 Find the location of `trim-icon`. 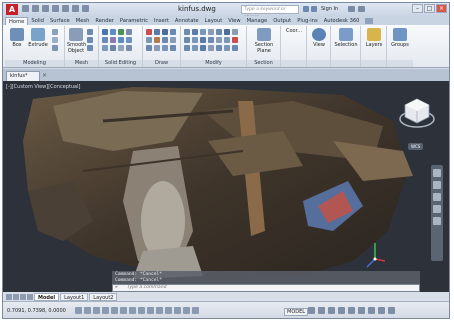

trim-icon is located at coordinates (187, 40).